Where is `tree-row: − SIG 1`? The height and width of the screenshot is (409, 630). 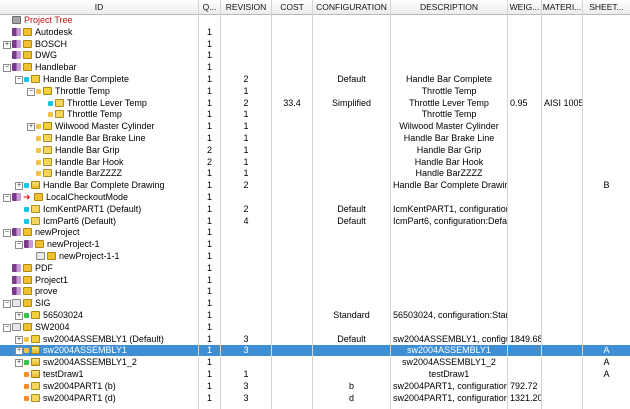 tree-row: − SIG 1 is located at coordinates (315, 303).